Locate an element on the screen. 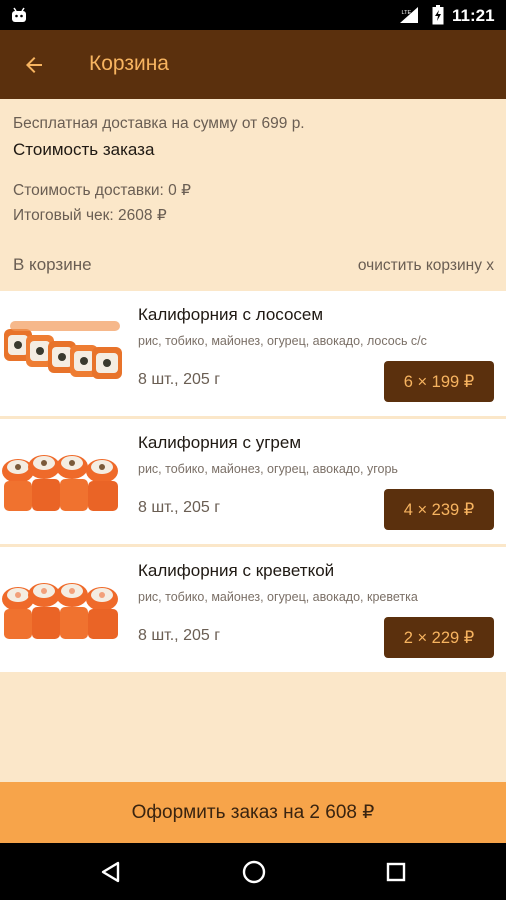 The image size is (506, 900). delivery-cost: Стоимость доставки: 0 ₽ is located at coordinates (102, 190).